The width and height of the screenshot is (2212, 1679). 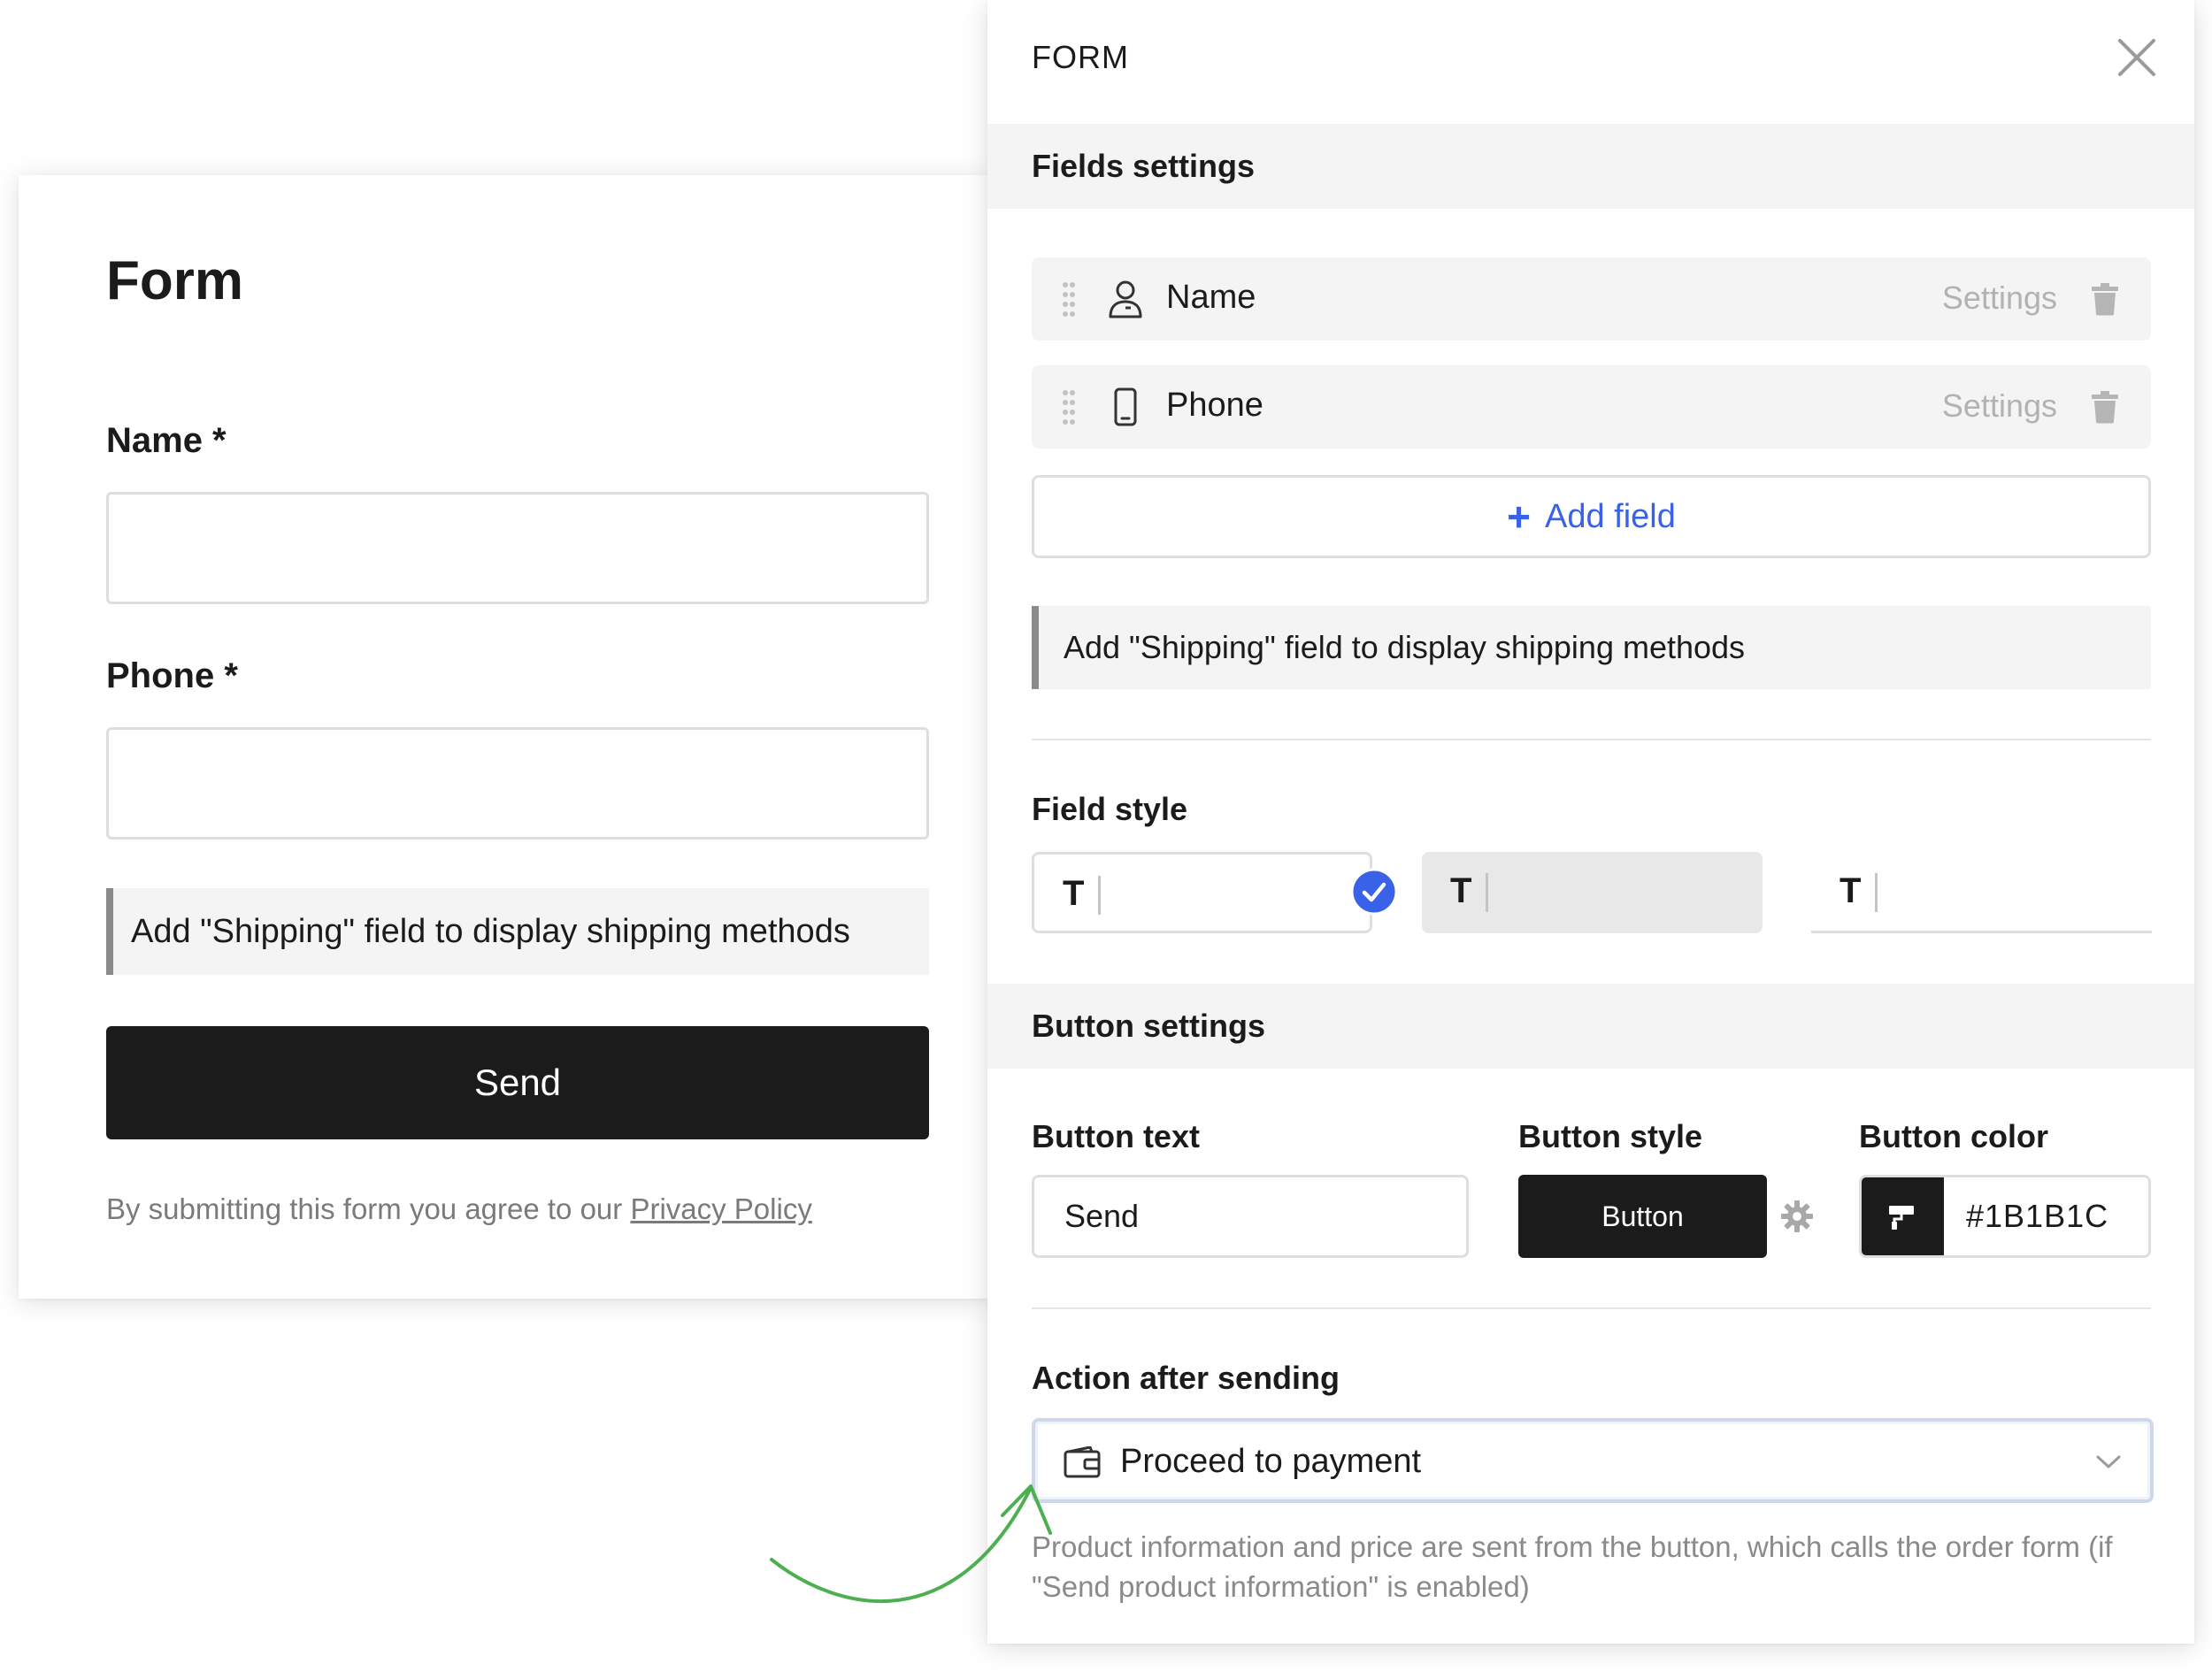 What do you see at coordinates (1202, 892) in the screenshot?
I see `field-style-outline-option: T` at bounding box center [1202, 892].